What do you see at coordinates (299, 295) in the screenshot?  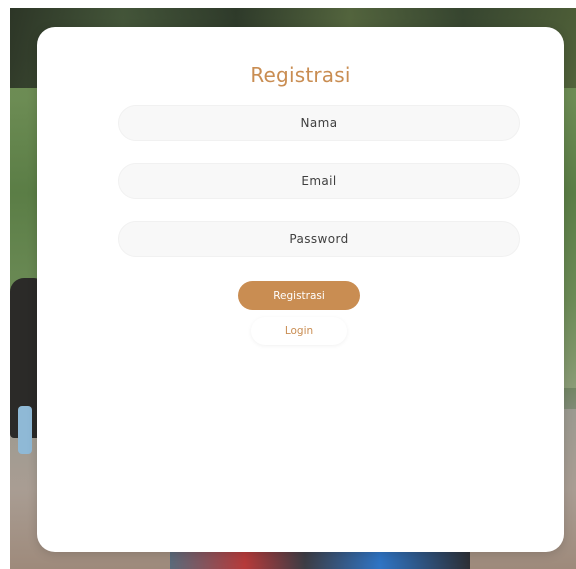 I see `register-button: Registrasi` at bounding box center [299, 295].